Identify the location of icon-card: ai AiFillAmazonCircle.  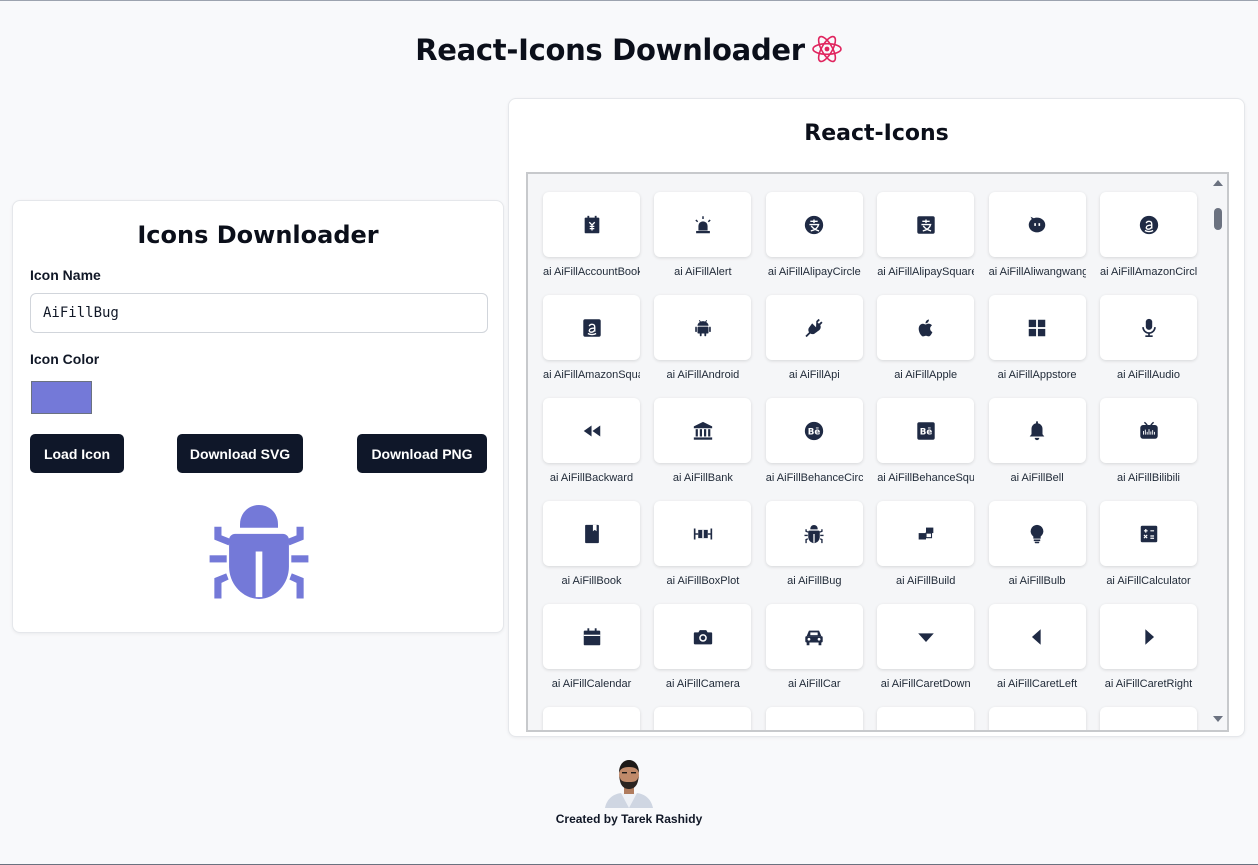
(1148, 242).